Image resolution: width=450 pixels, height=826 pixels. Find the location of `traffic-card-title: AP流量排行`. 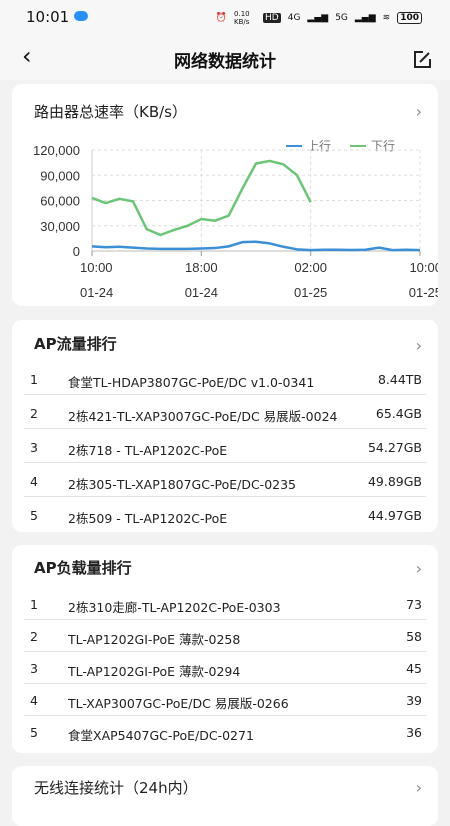

traffic-card-title: AP流量排行 is located at coordinates (75, 344).